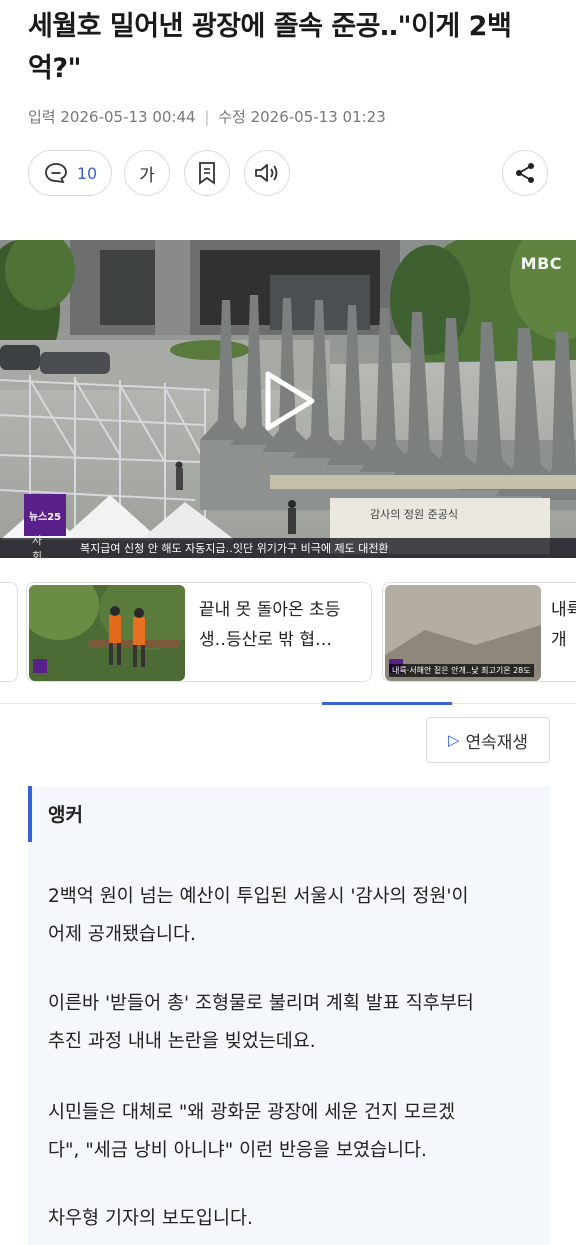  I want to click on share-icon, so click(525, 173).